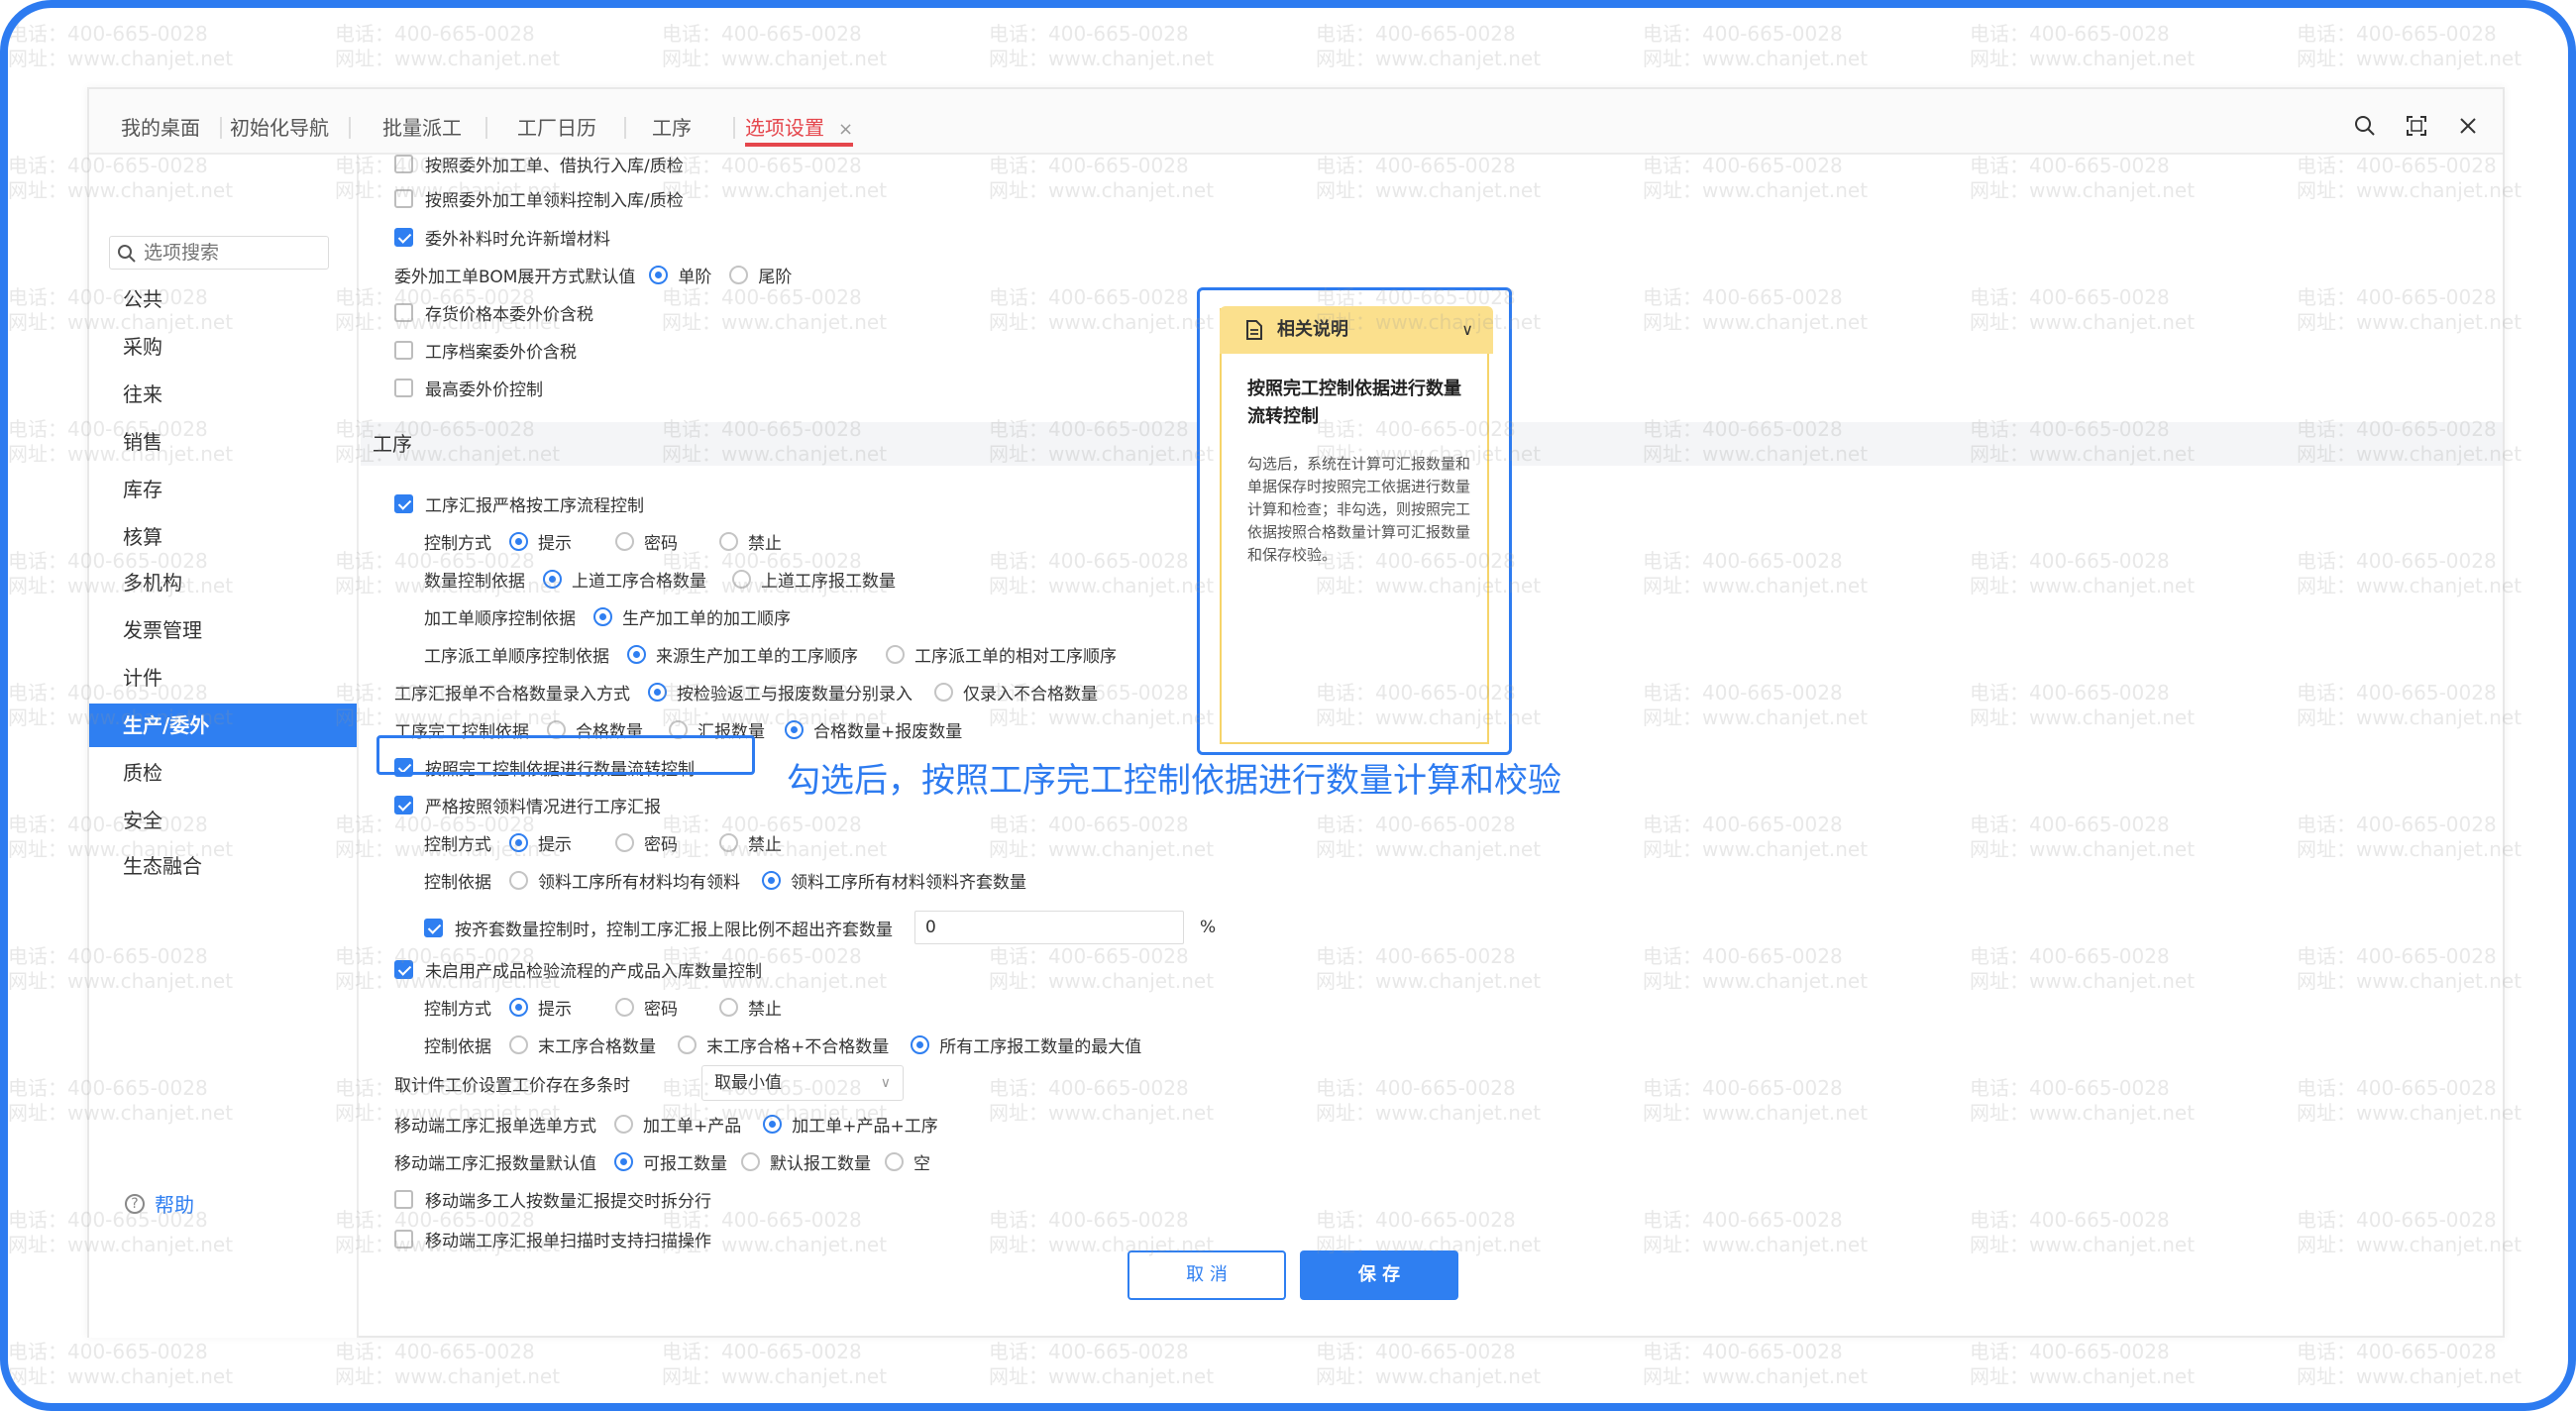 This screenshot has width=2576, height=1411. I want to click on radio-option: 加工单+产品+工序, so click(851, 1124).